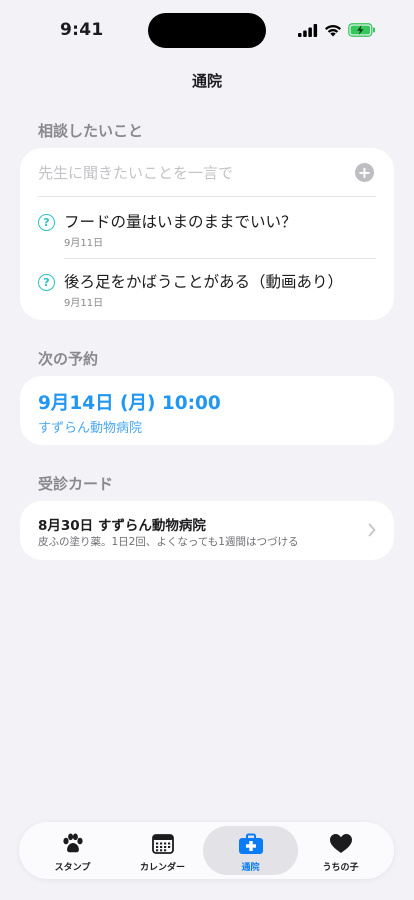 This screenshot has width=414, height=900. Describe the element at coordinates (162, 868) in the screenshot. I see `tab-label: カレンダー` at that location.